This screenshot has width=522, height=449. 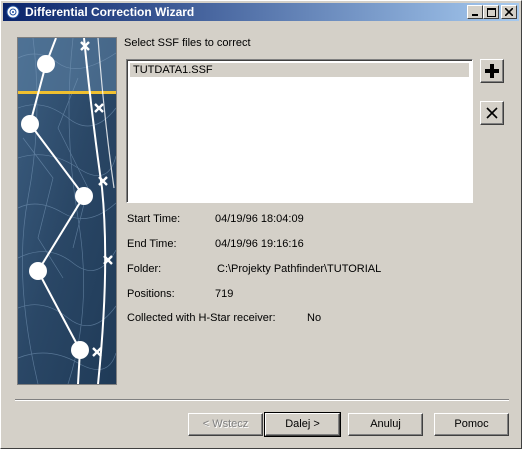 I want to click on wizard-map-image, so click(x=67, y=211).